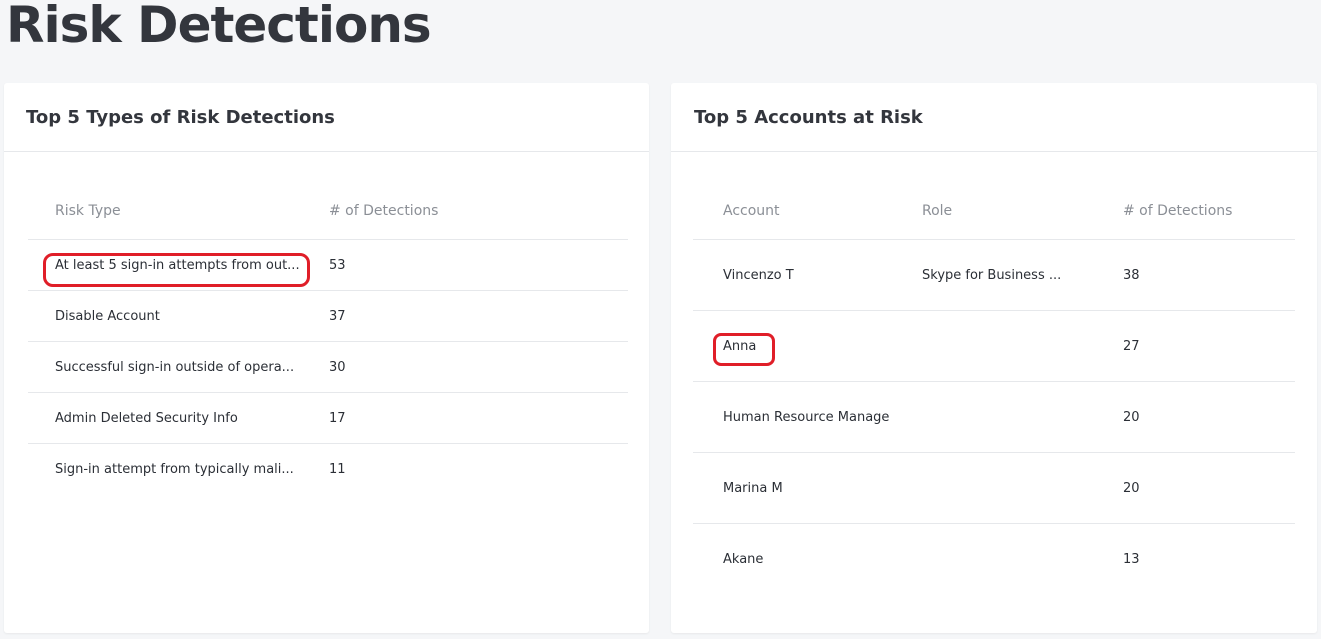 Image resolution: width=1321 pixels, height=639 pixels. What do you see at coordinates (740, 346) in the screenshot?
I see `account-cell: Anna` at bounding box center [740, 346].